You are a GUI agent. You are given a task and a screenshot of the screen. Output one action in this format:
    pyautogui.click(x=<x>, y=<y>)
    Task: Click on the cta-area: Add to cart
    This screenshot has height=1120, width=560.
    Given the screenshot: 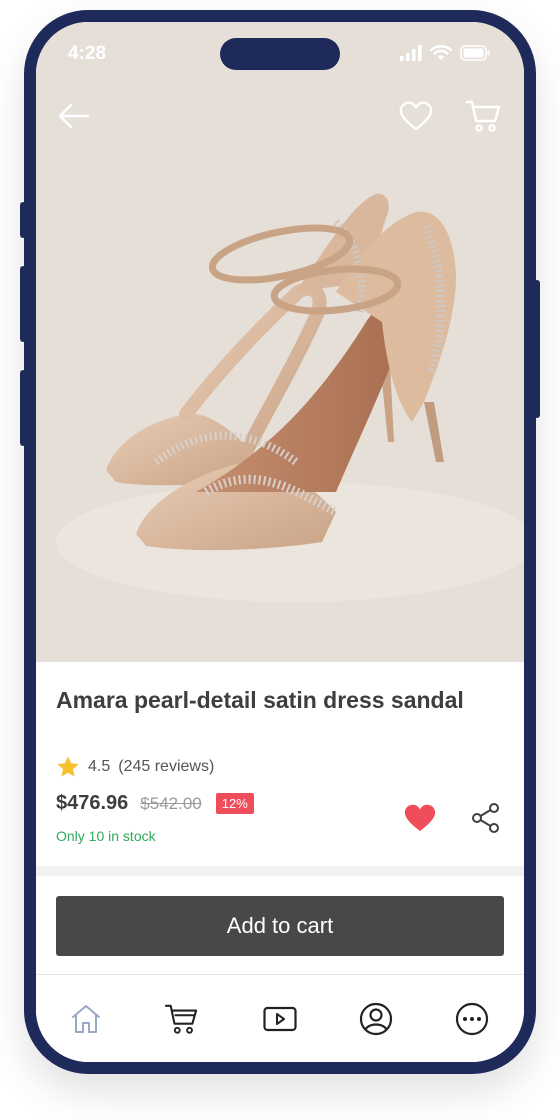 What is the action you would take?
    pyautogui.click(x=280, y=925)
    